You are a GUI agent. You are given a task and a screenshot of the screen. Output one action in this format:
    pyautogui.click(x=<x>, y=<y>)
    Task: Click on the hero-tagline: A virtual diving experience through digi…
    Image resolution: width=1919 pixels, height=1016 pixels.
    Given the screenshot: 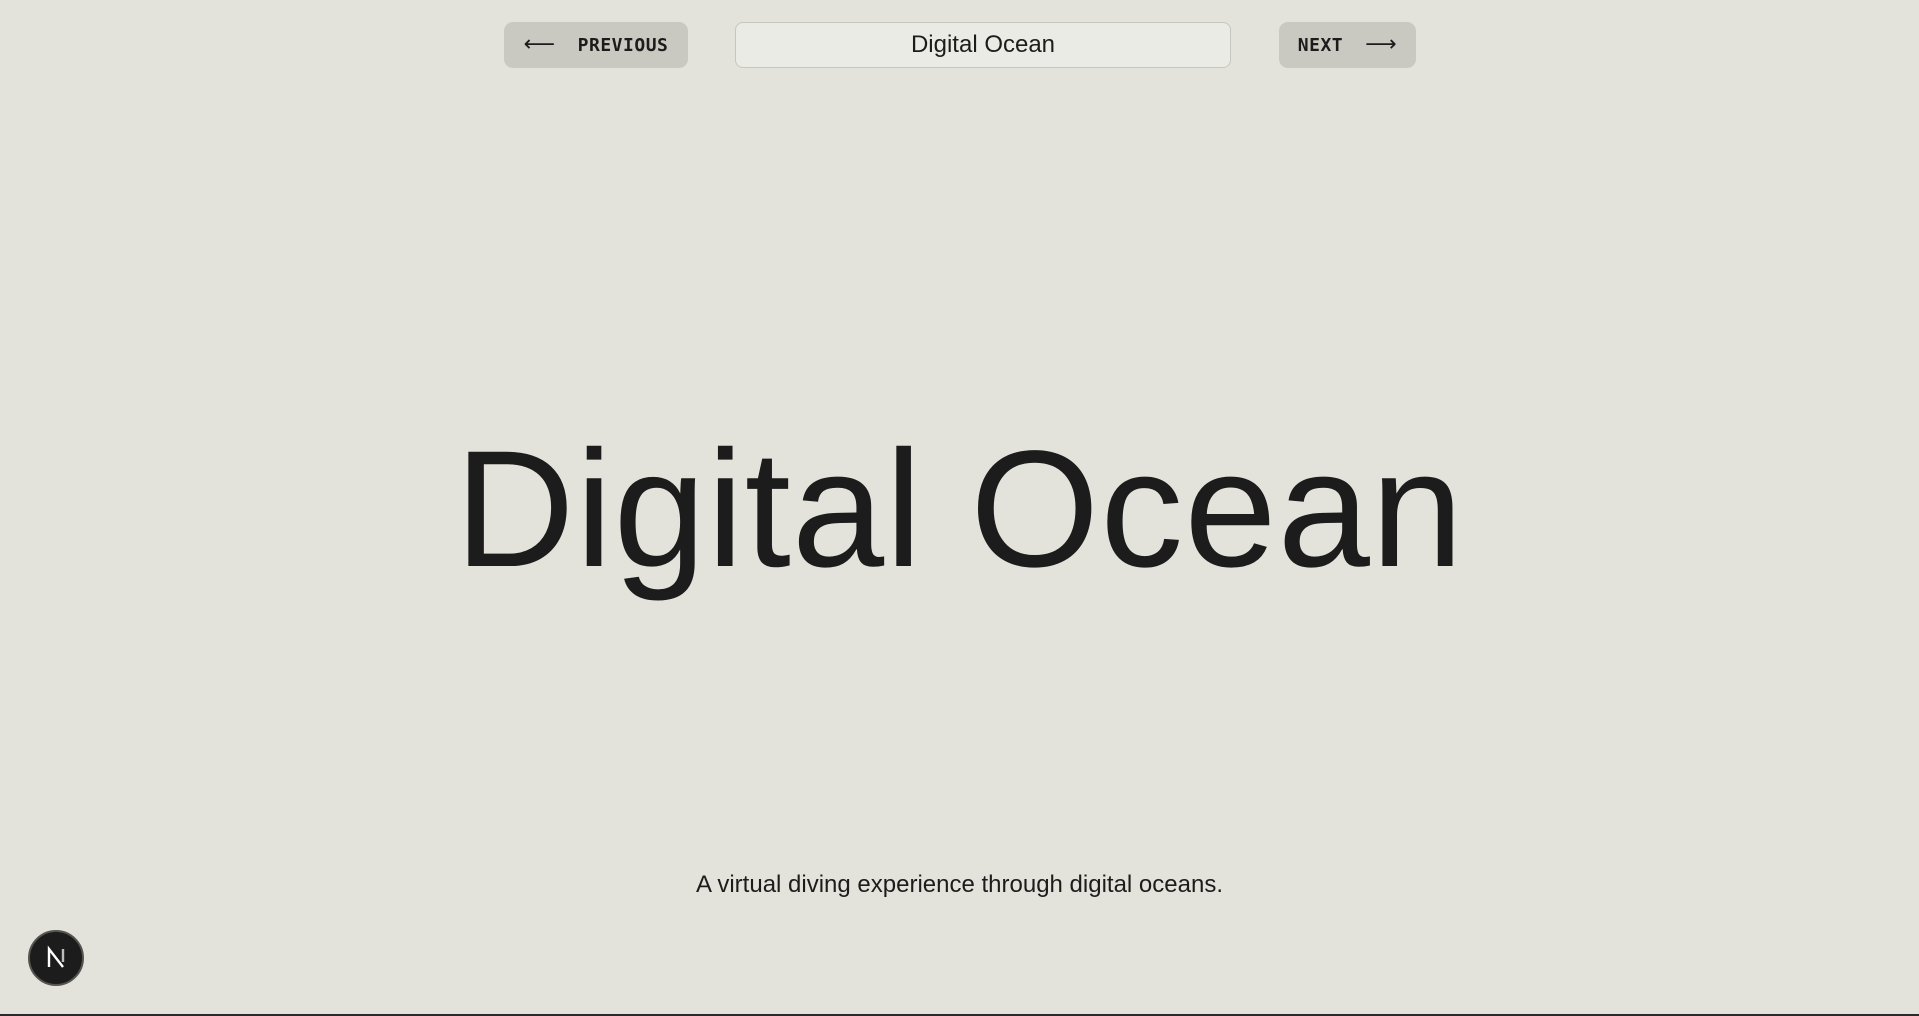 What is the action you would take?
    pyautogui.click(x=959, y=884)
    